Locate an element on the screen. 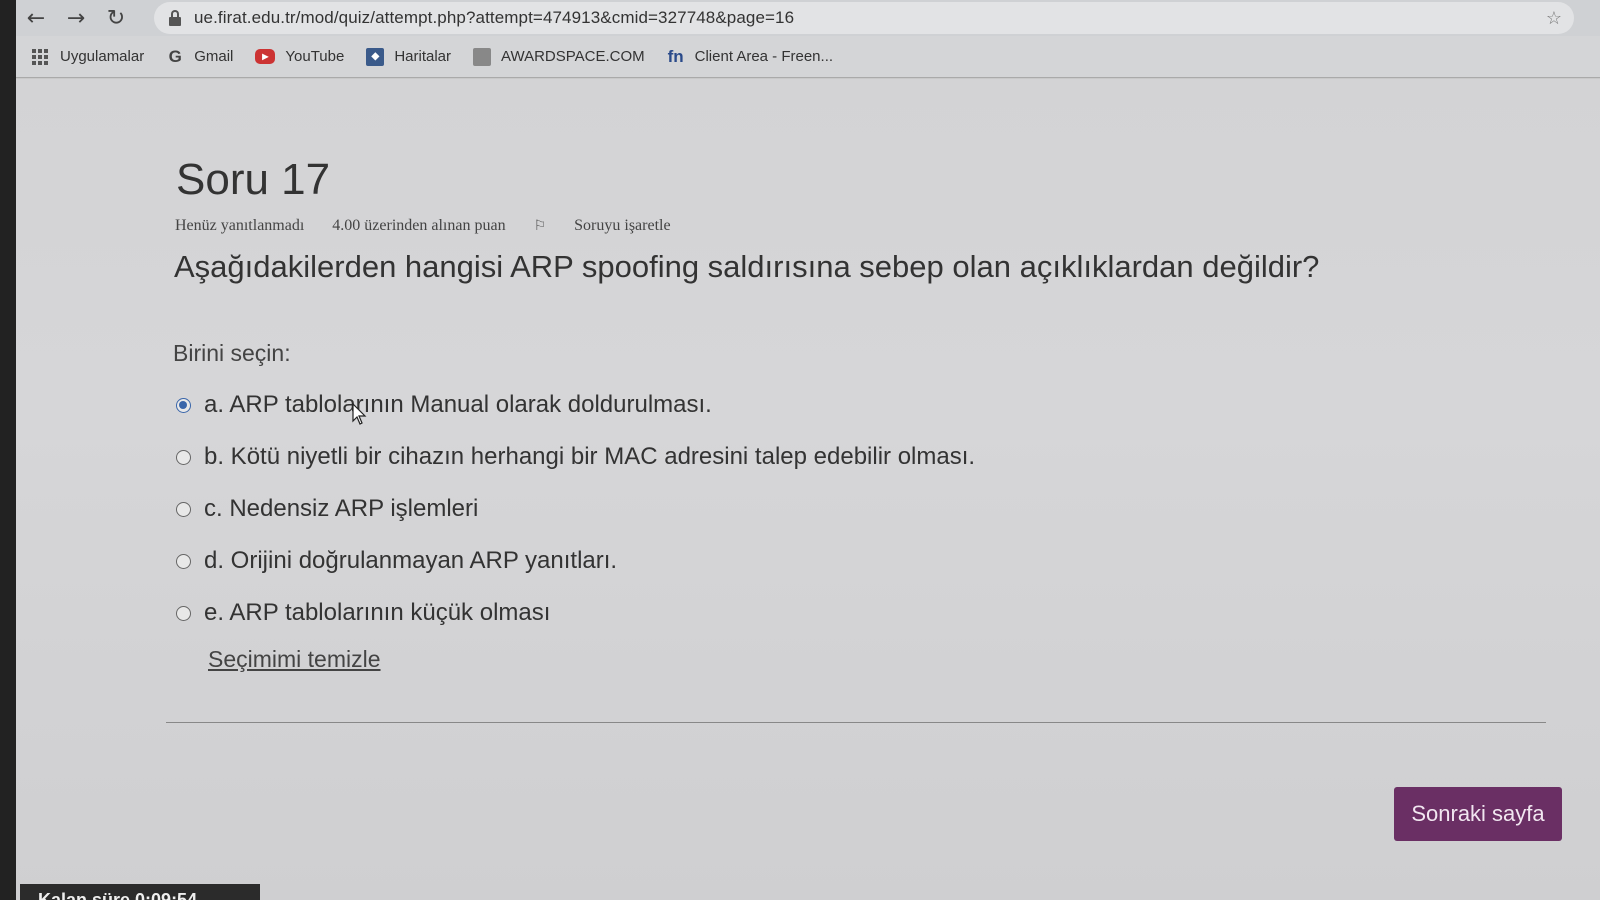 This screenshot has width=1600, height=900. fn-icon: fn is located at coordinates (675, 56).